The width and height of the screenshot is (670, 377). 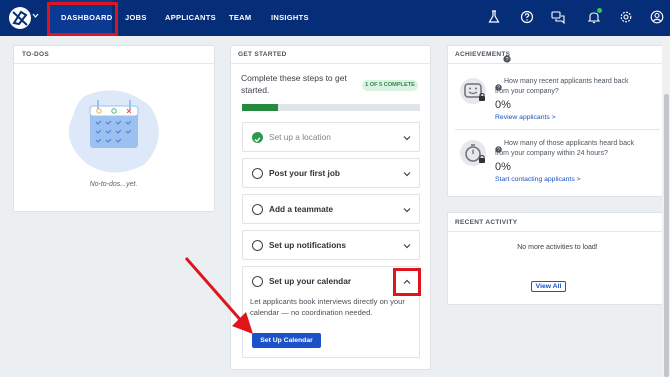 What do you see at coordinates (657, 17) in the screenshot?
I see `user-icon` at bounding box center [657, 17].